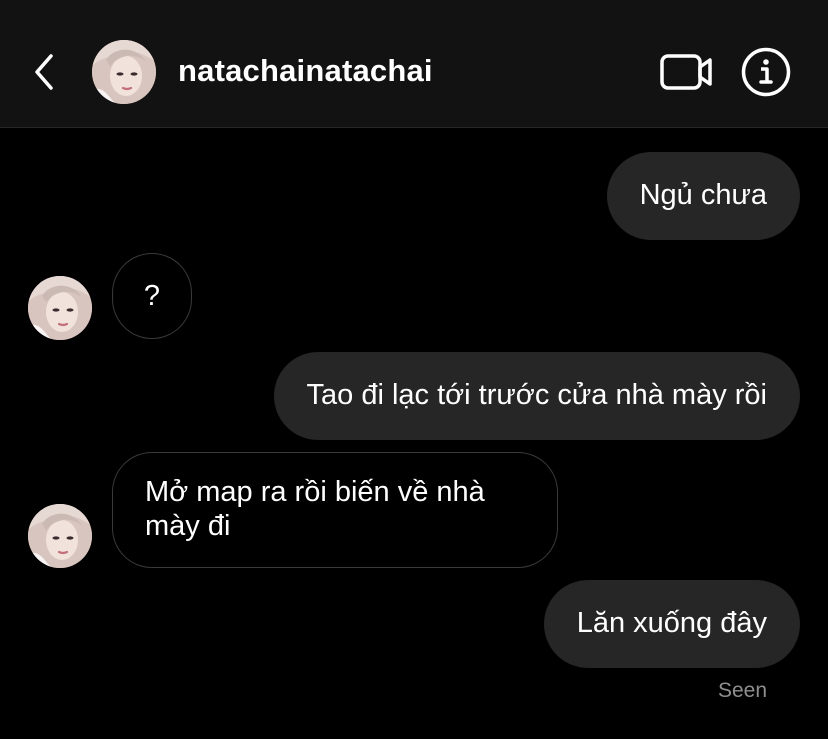  I want to click on info-icon, so click(766, 72).